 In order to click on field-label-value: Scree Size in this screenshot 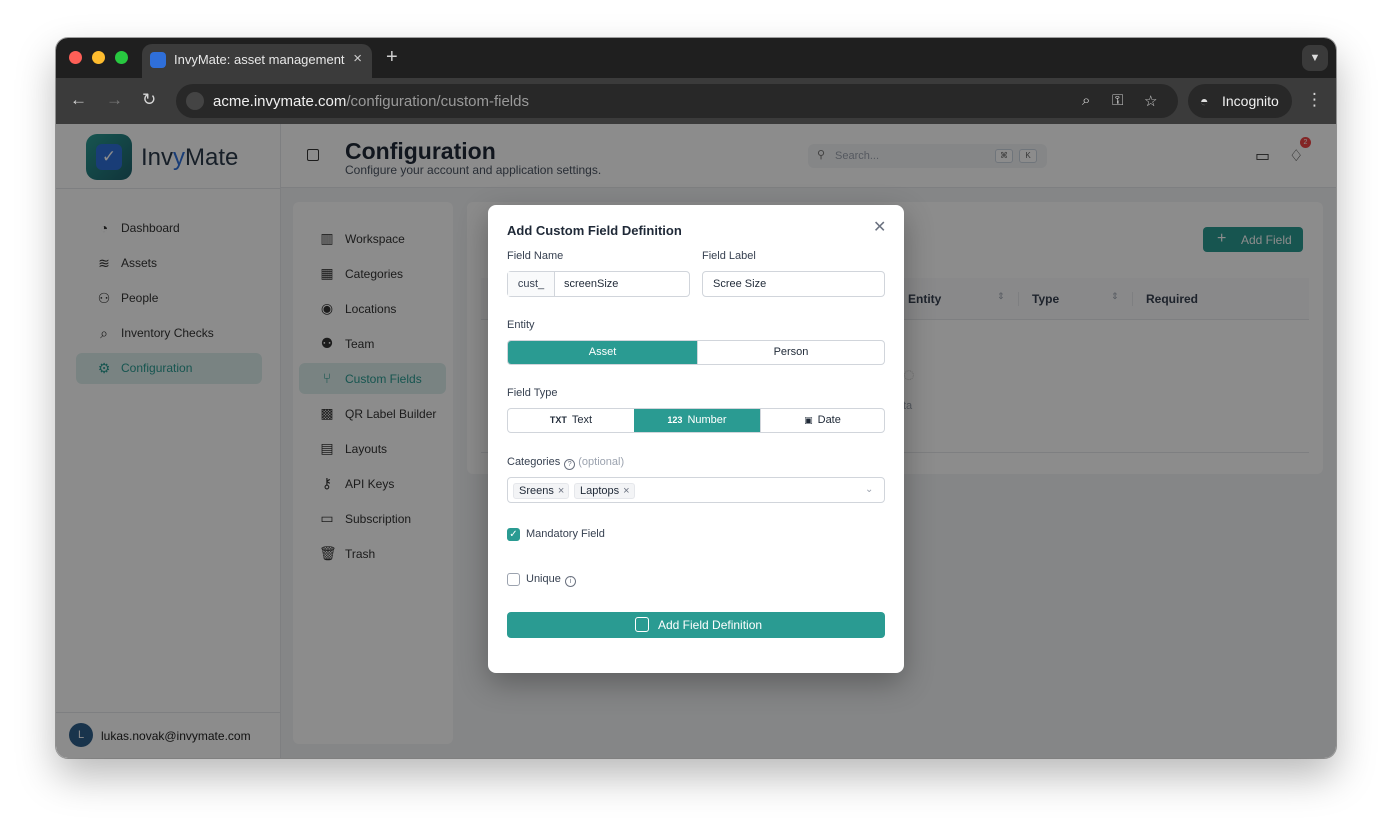, I will do `click(740, 284)`.